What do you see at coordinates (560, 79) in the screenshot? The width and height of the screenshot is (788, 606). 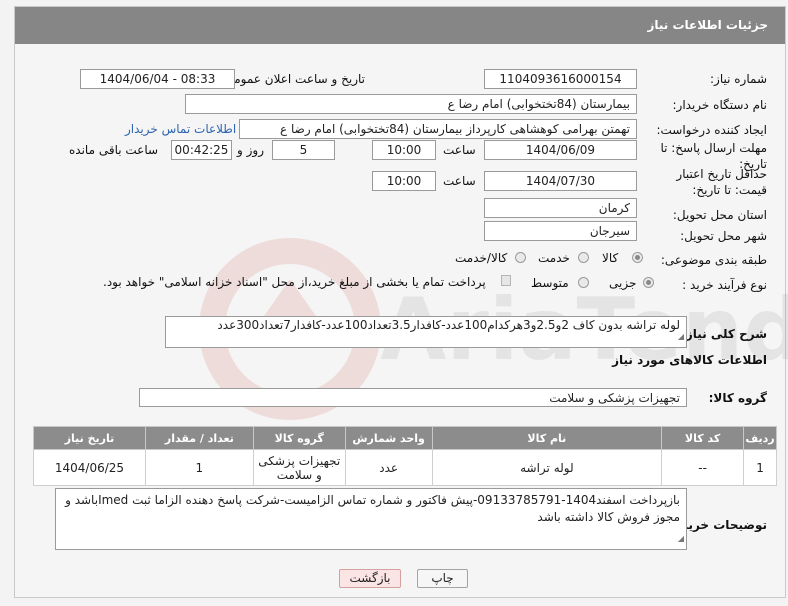 I see `need-number-field: 1104093616000154` at bounding box center [560, 79].